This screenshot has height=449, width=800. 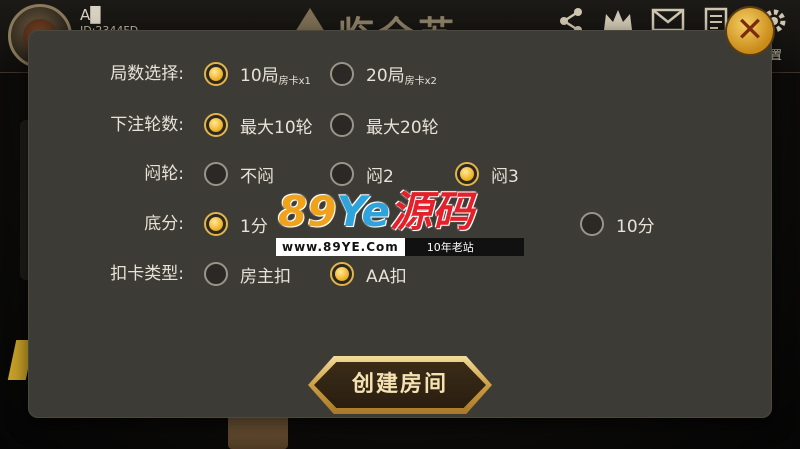 I want to click on create-room-button: 创建房间, so click(x=400, y=385).